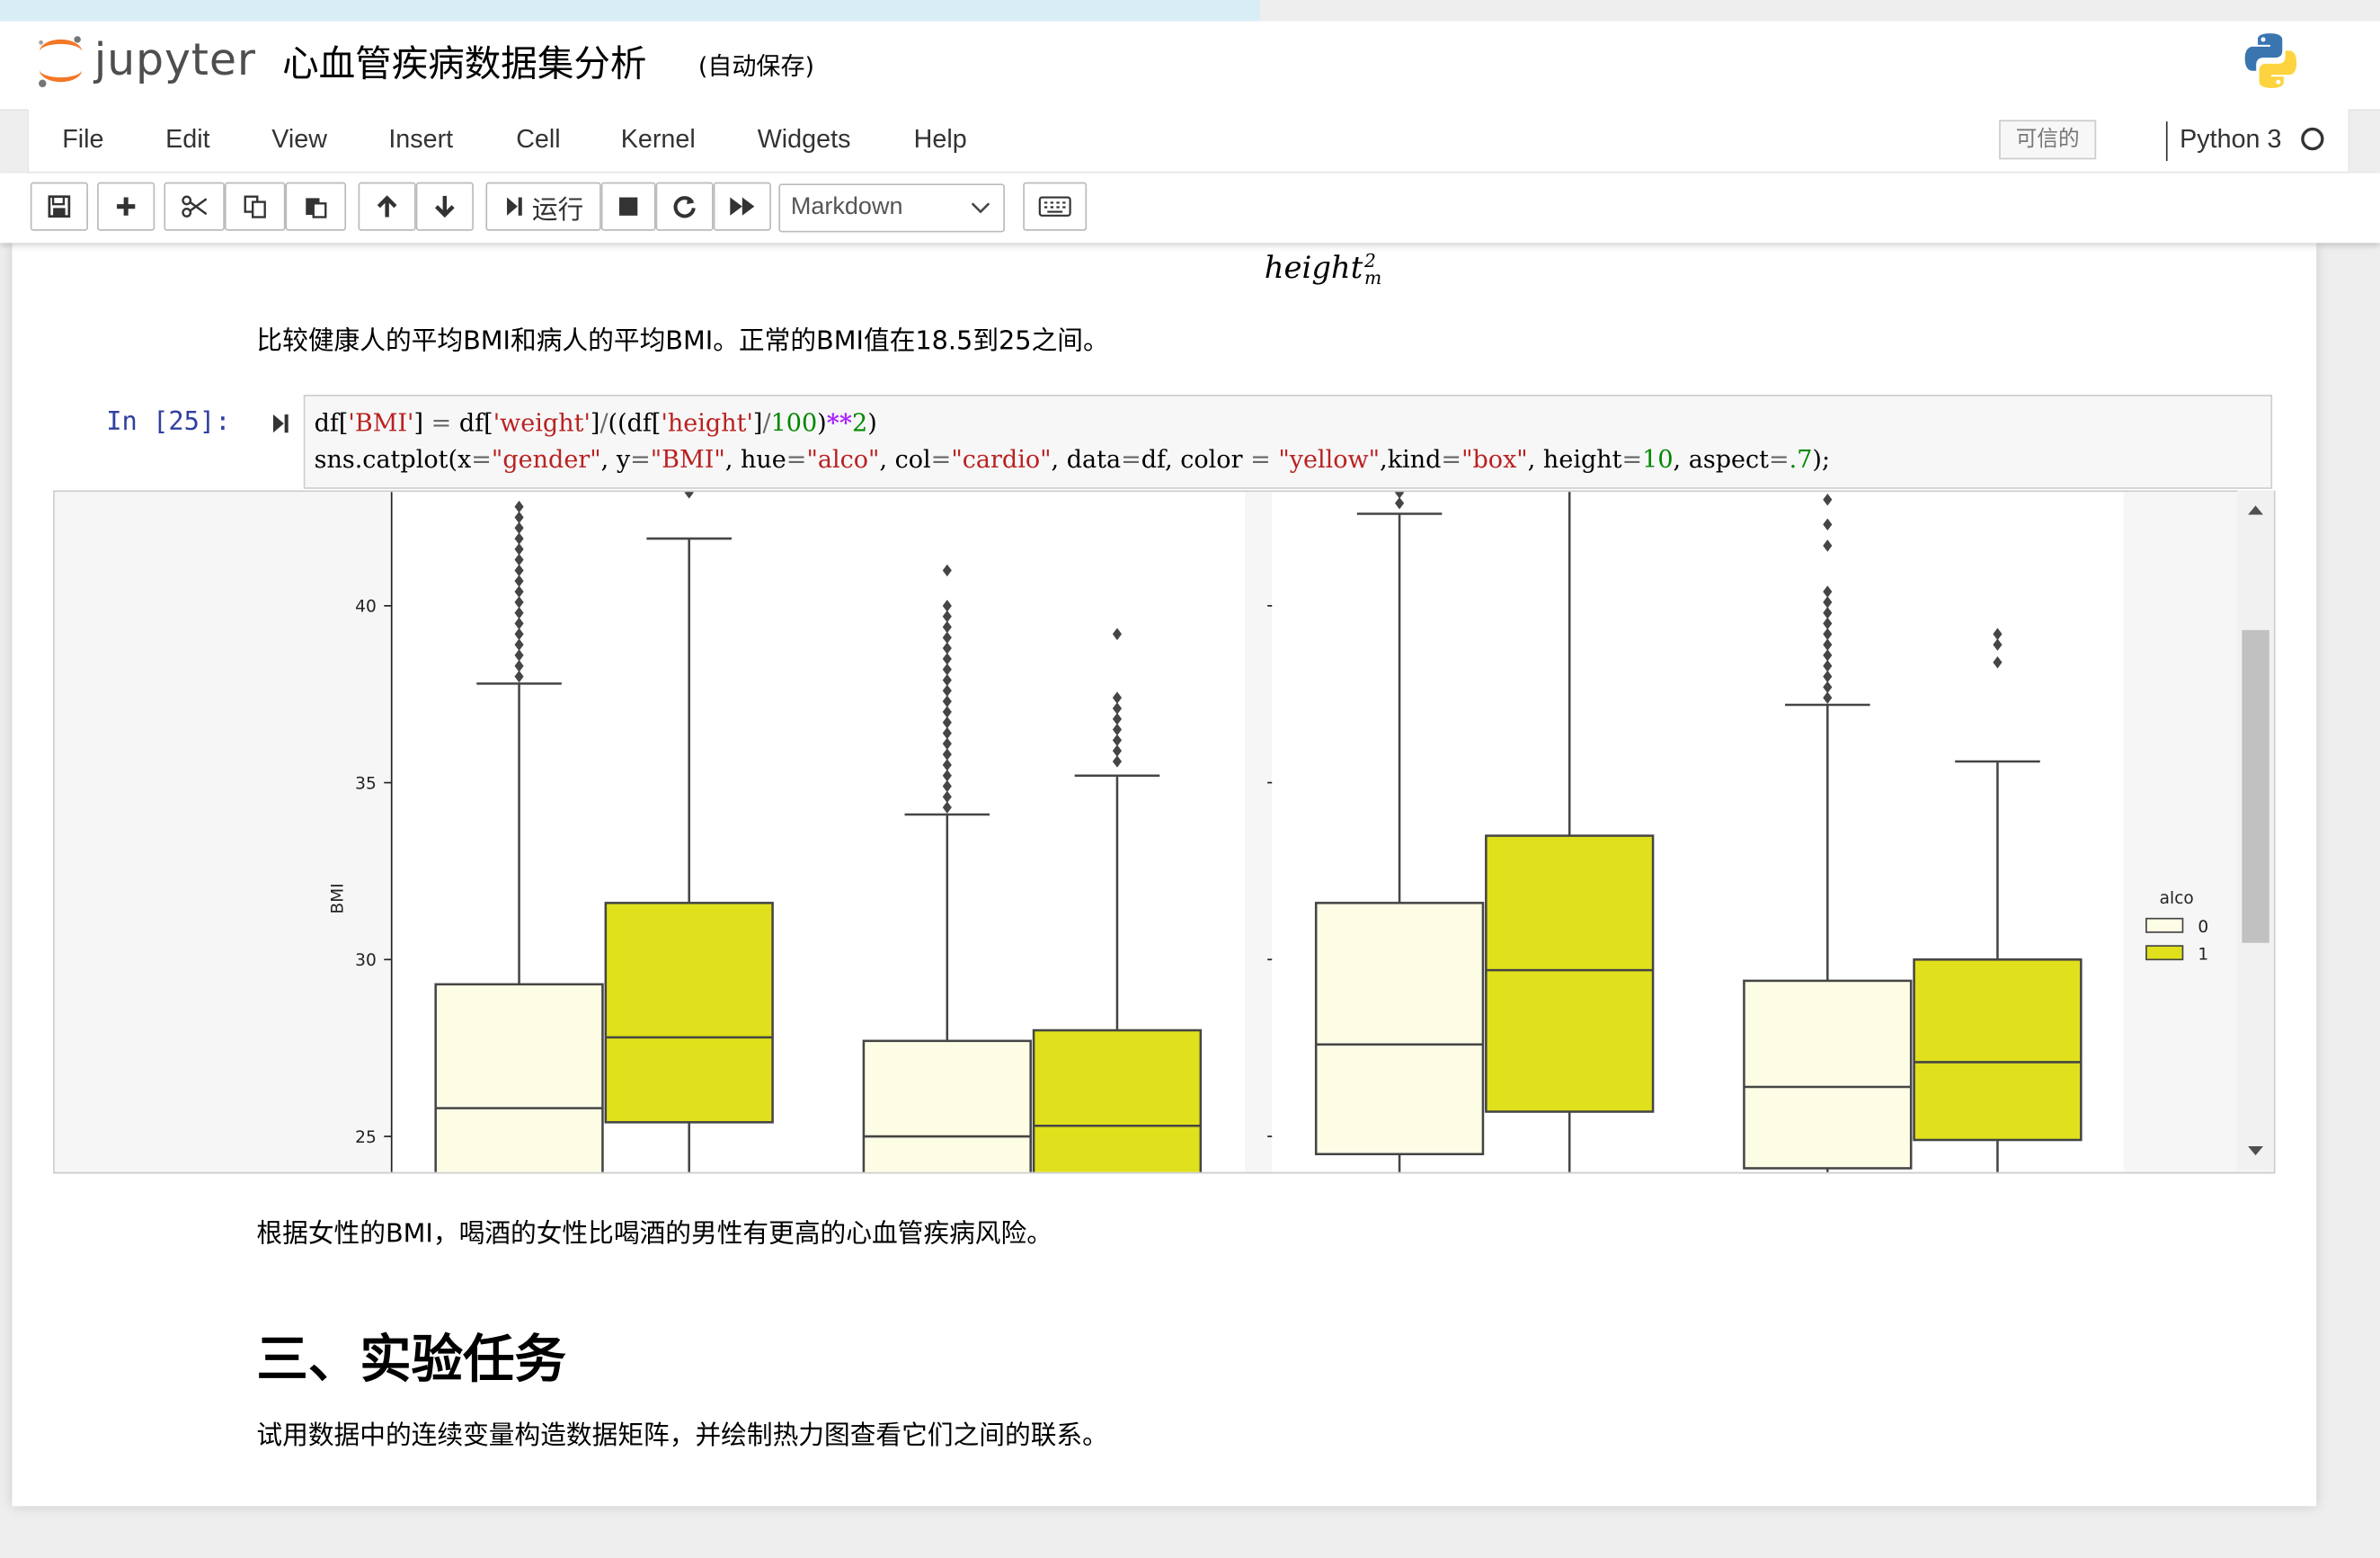 Image resolution: width=2380 pixels, height=1558 pixels. I want to click on kernel-separator, so click(2166, 141).